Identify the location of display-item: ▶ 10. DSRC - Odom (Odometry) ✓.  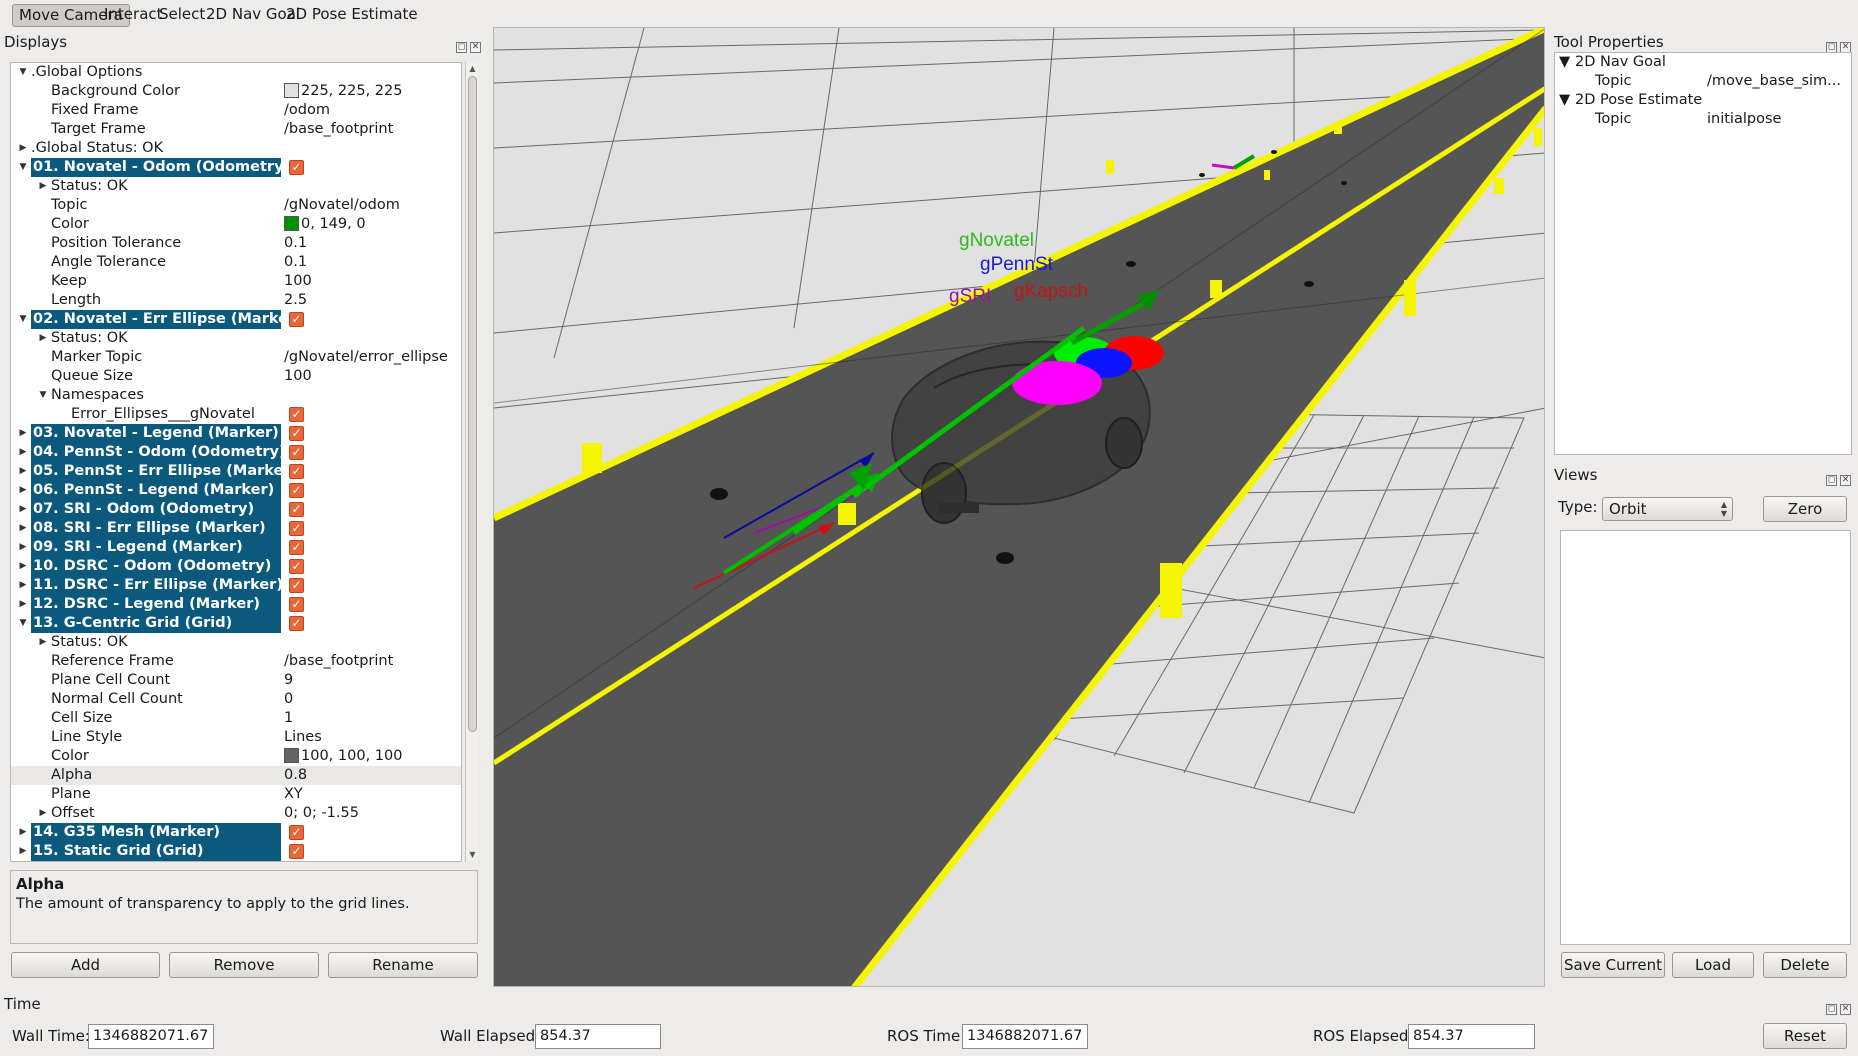
(236, 566).